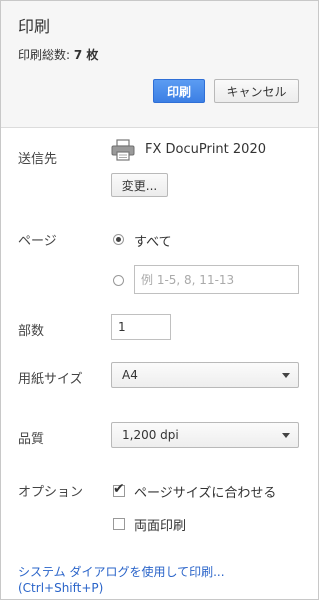 The width and height of the screenshot is (320, 600). What do you see at coordinates (118, 239) in the screenshot?
I see `pages-all-radio` at bounding box center [118, 239].